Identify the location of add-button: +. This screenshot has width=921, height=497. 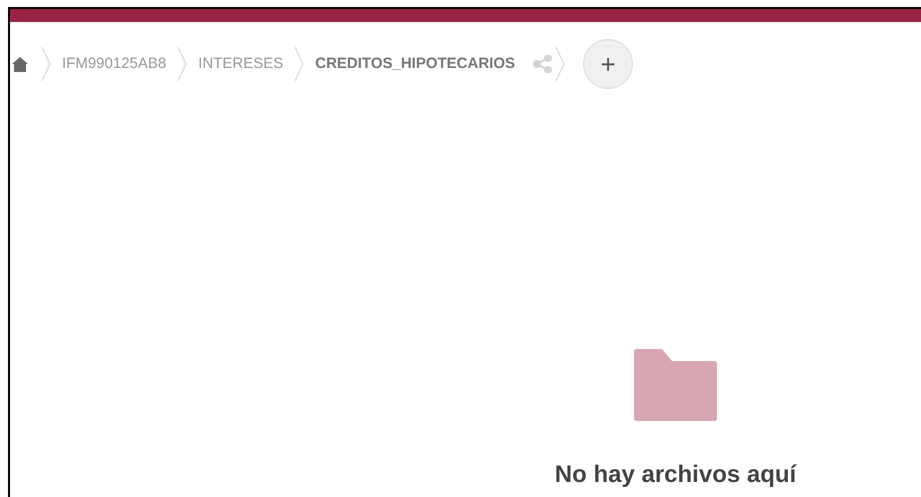
(608, 64).